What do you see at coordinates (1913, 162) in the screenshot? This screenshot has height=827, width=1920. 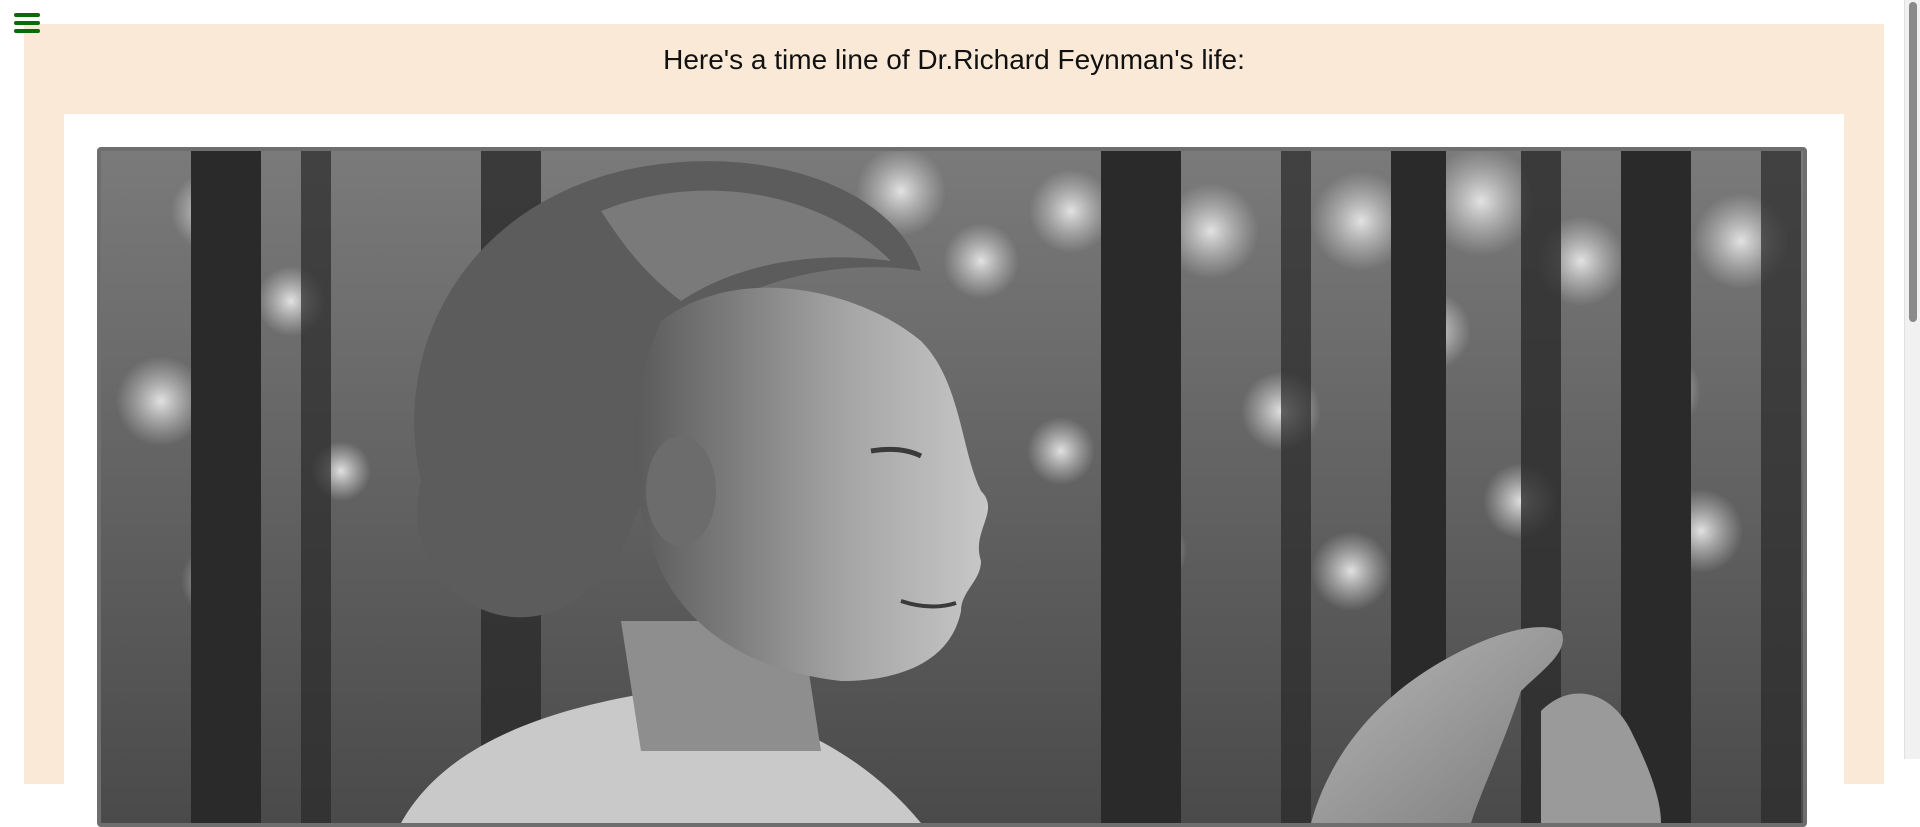 I see `scrollbar-thumb` at bounding box center [1913, 162].